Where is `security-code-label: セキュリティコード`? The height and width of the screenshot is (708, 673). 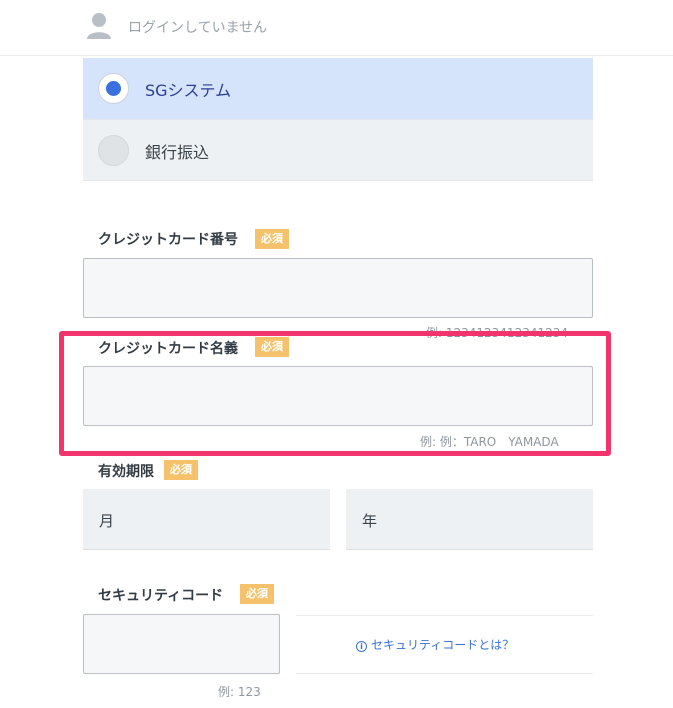
security-code-label: セキュリティコード is located at coordinates (161, 596).